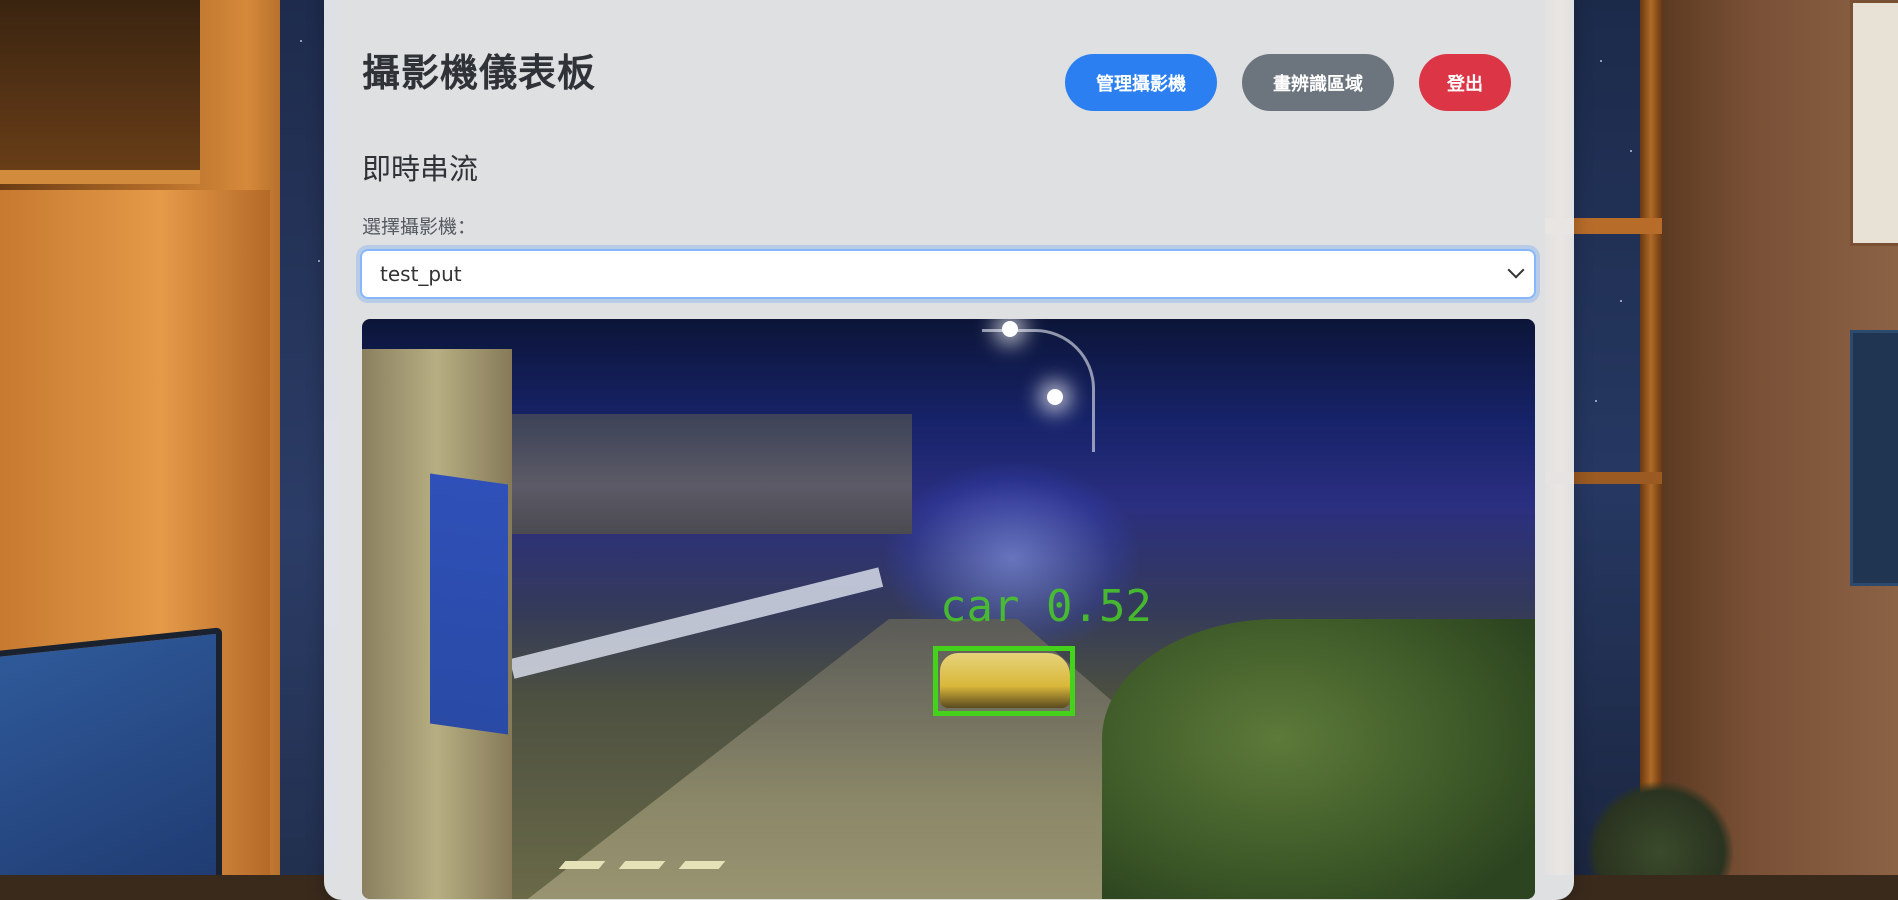 The height and width of the screenshot is (900, 1898). I want to click on bg-shelf-edge, so click(100, 177).